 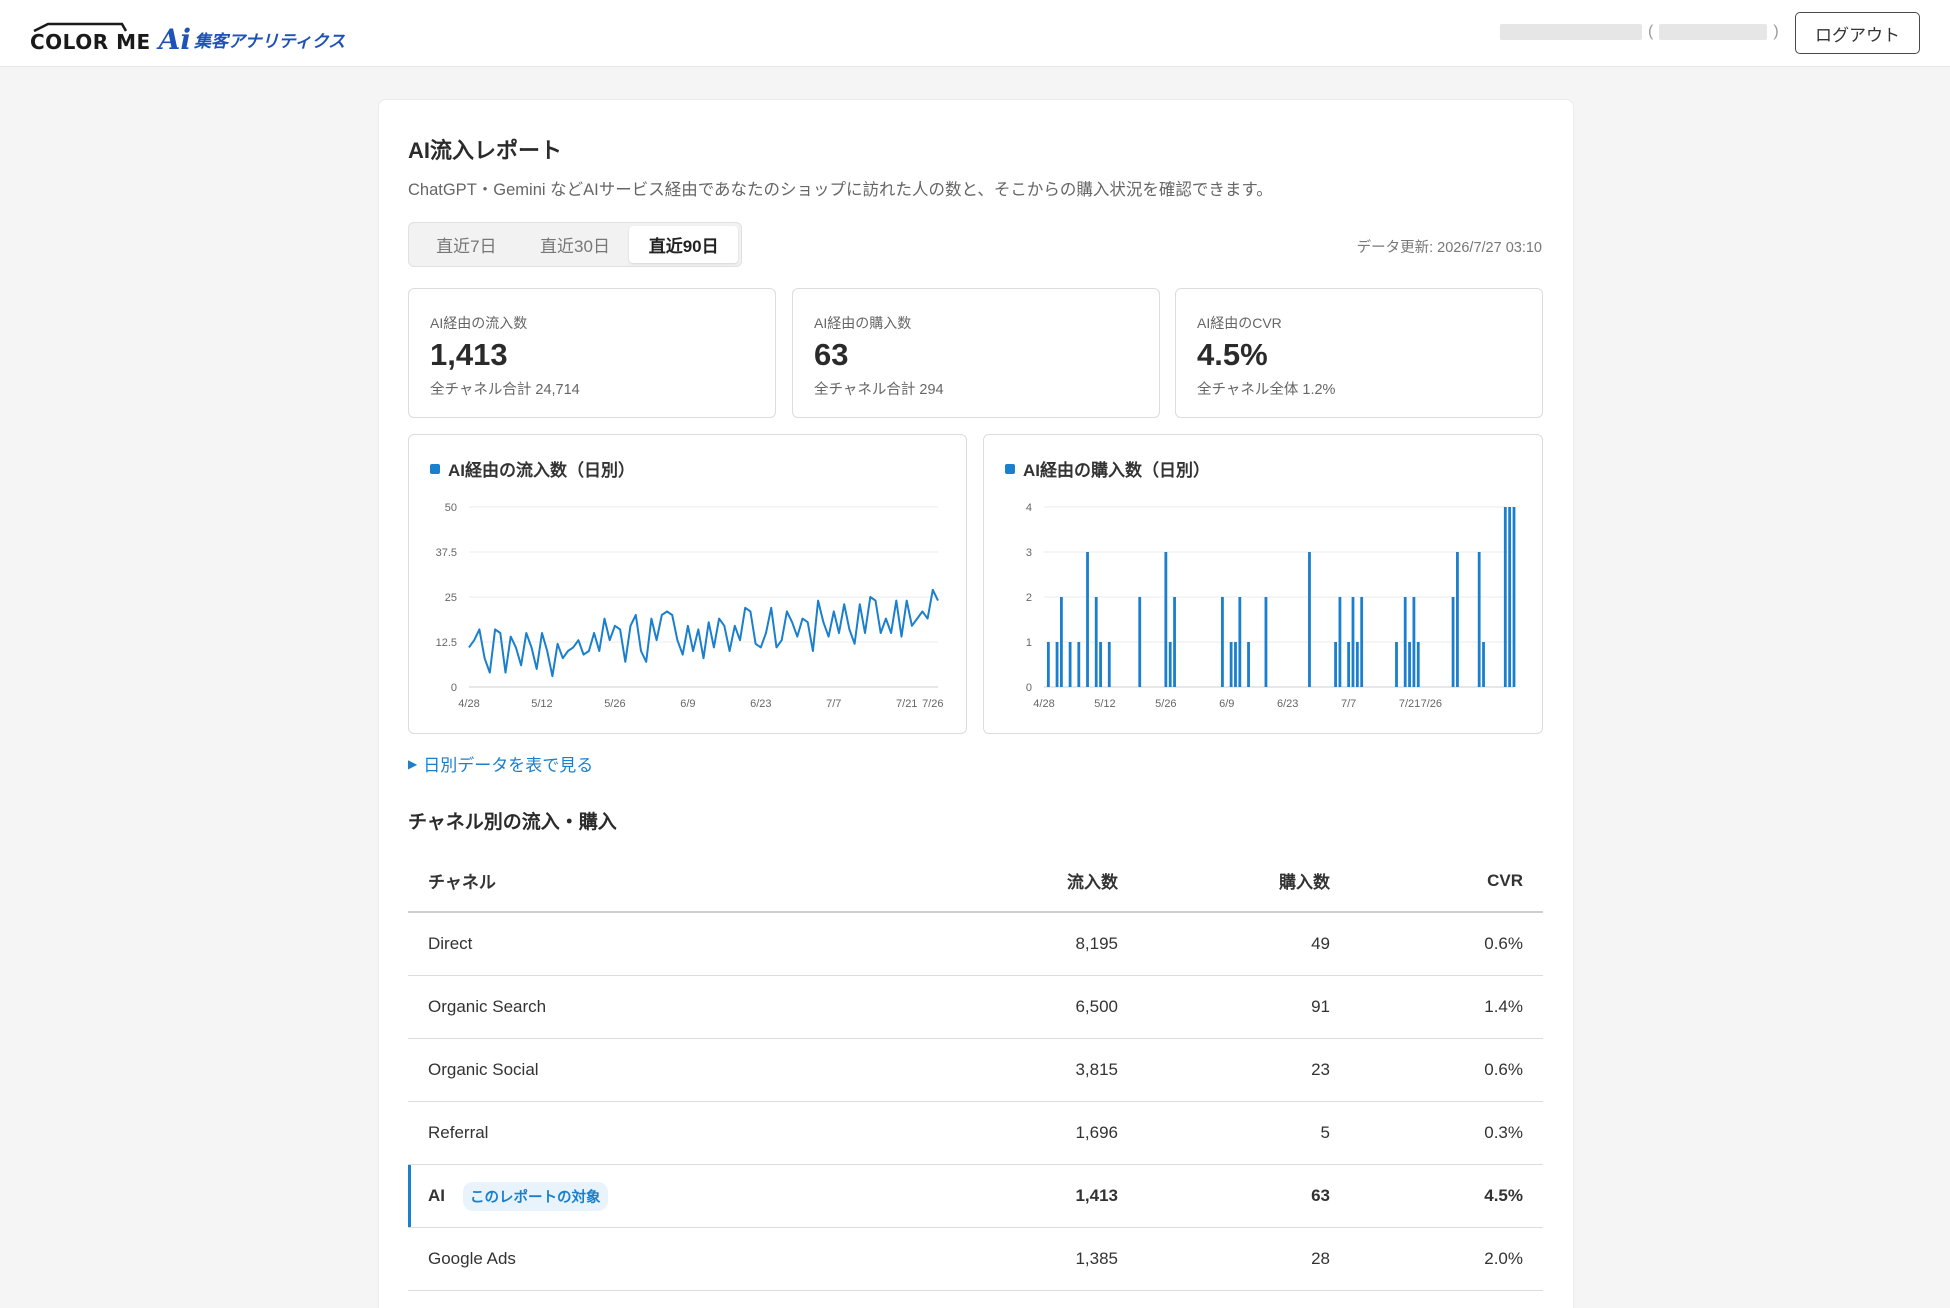 What do you see at coordinates (485, 150) in the screenshot?
I see `page-title: AI流入レポート` at bounding box center [485, 150].